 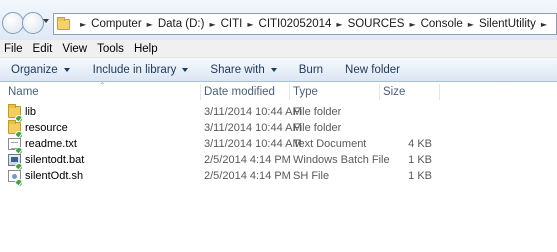 I want to click on file-name: silentOdt.sh, so click(x=54, y=176).